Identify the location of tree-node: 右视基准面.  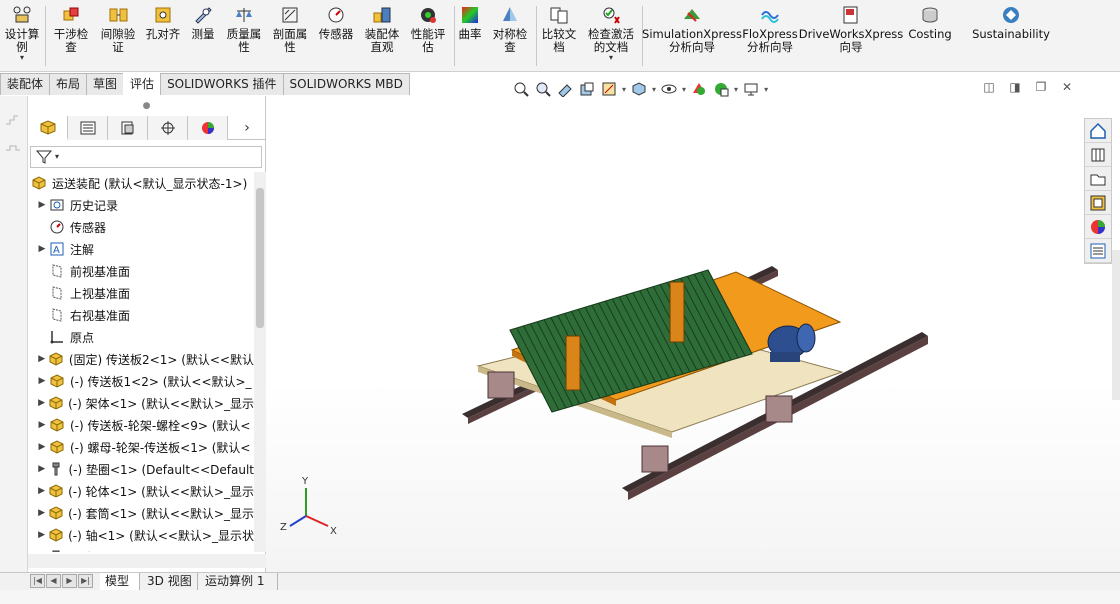
(141, 315).